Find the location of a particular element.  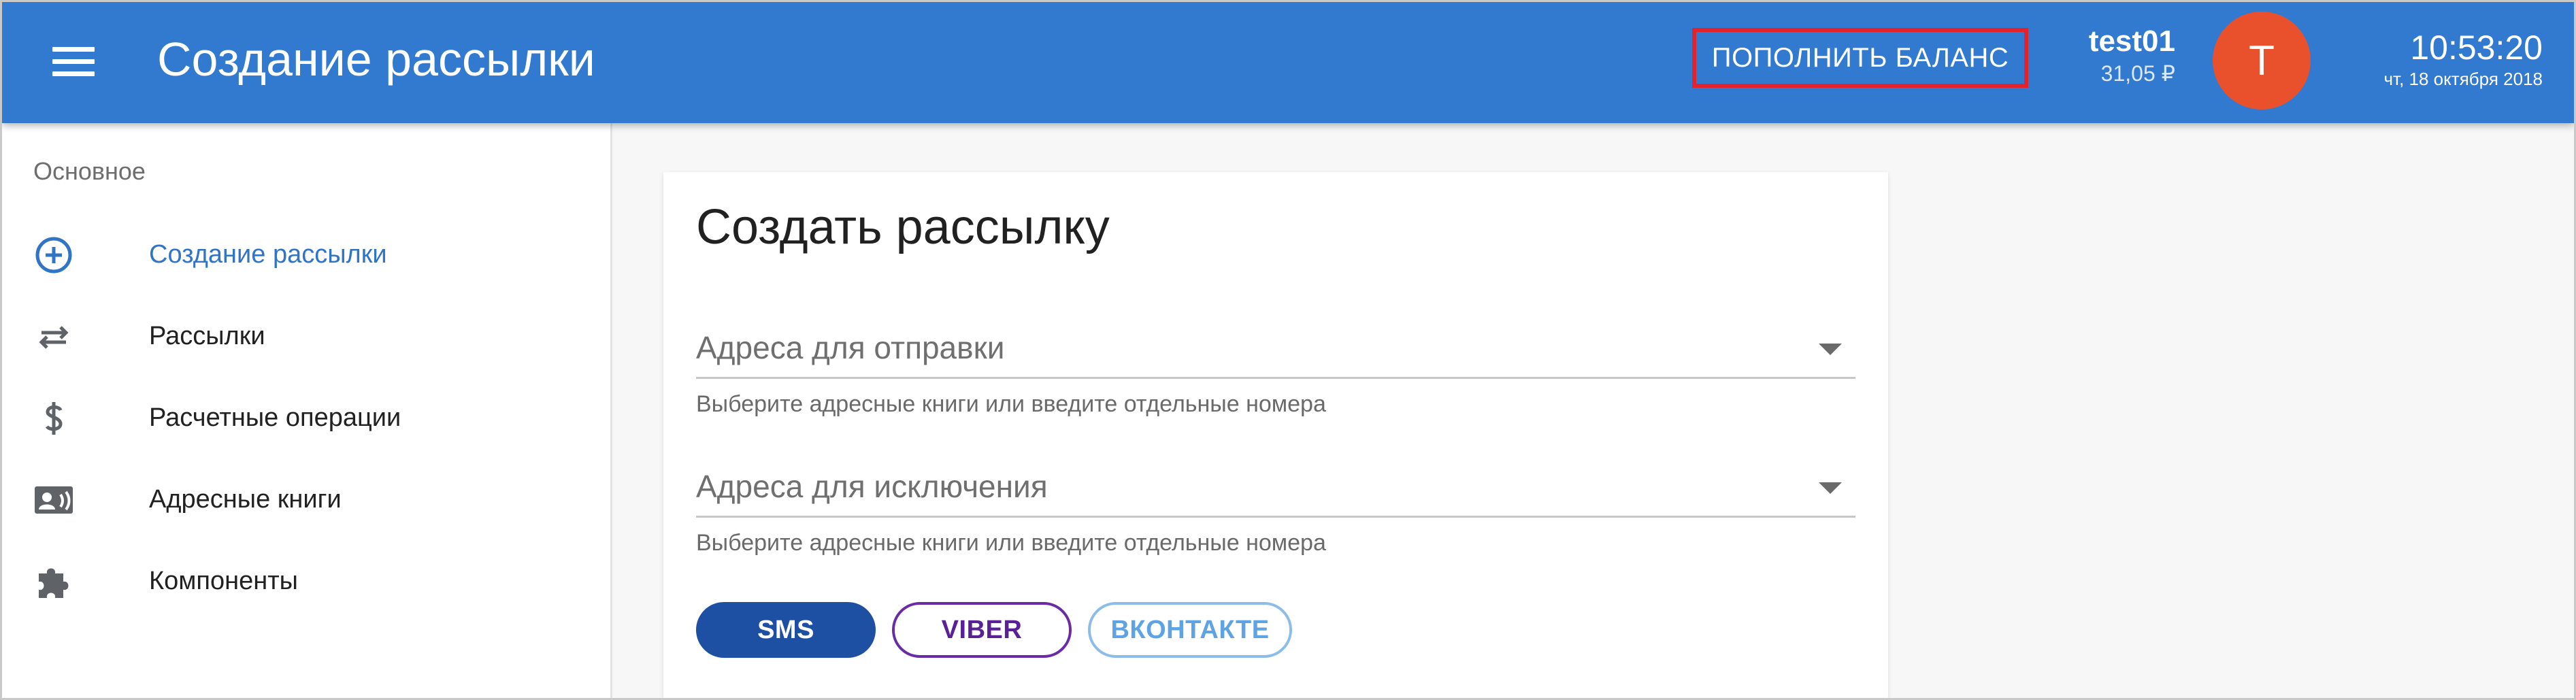

sidebar-item-create-mailing: Создание рассылки is located at coordinates (306, 254).